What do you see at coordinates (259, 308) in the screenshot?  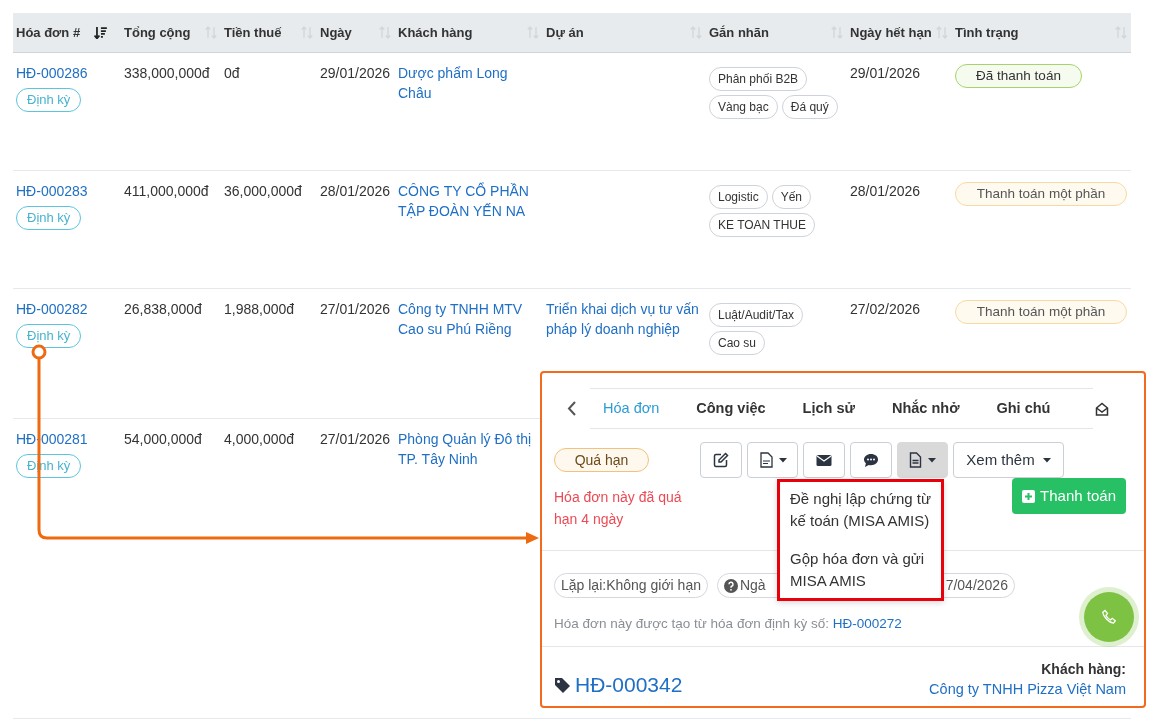 I see `tax-amount: 1,988,000đ` at bounding box center [259, 308].